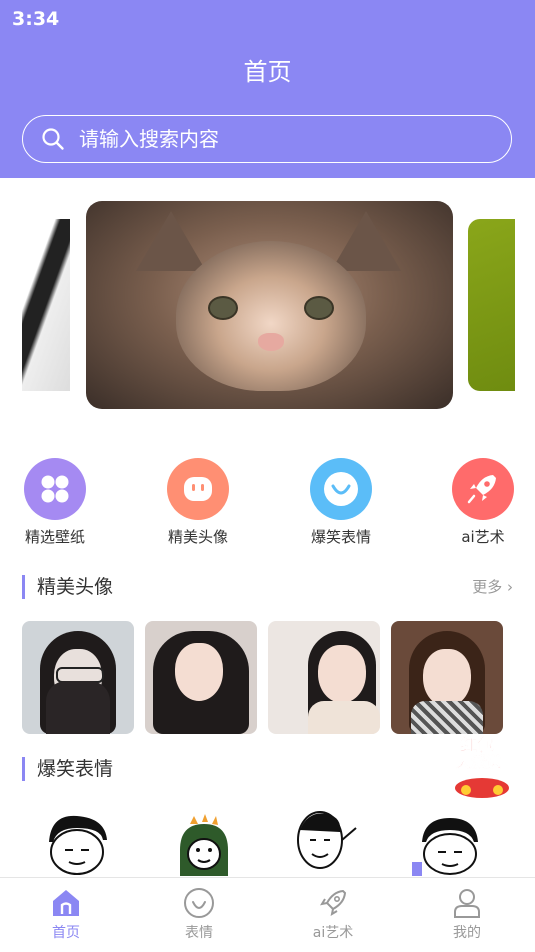 This screenshot has height=952, width=535. I want to click on tab-label: ai艺术, so click(333, 933).